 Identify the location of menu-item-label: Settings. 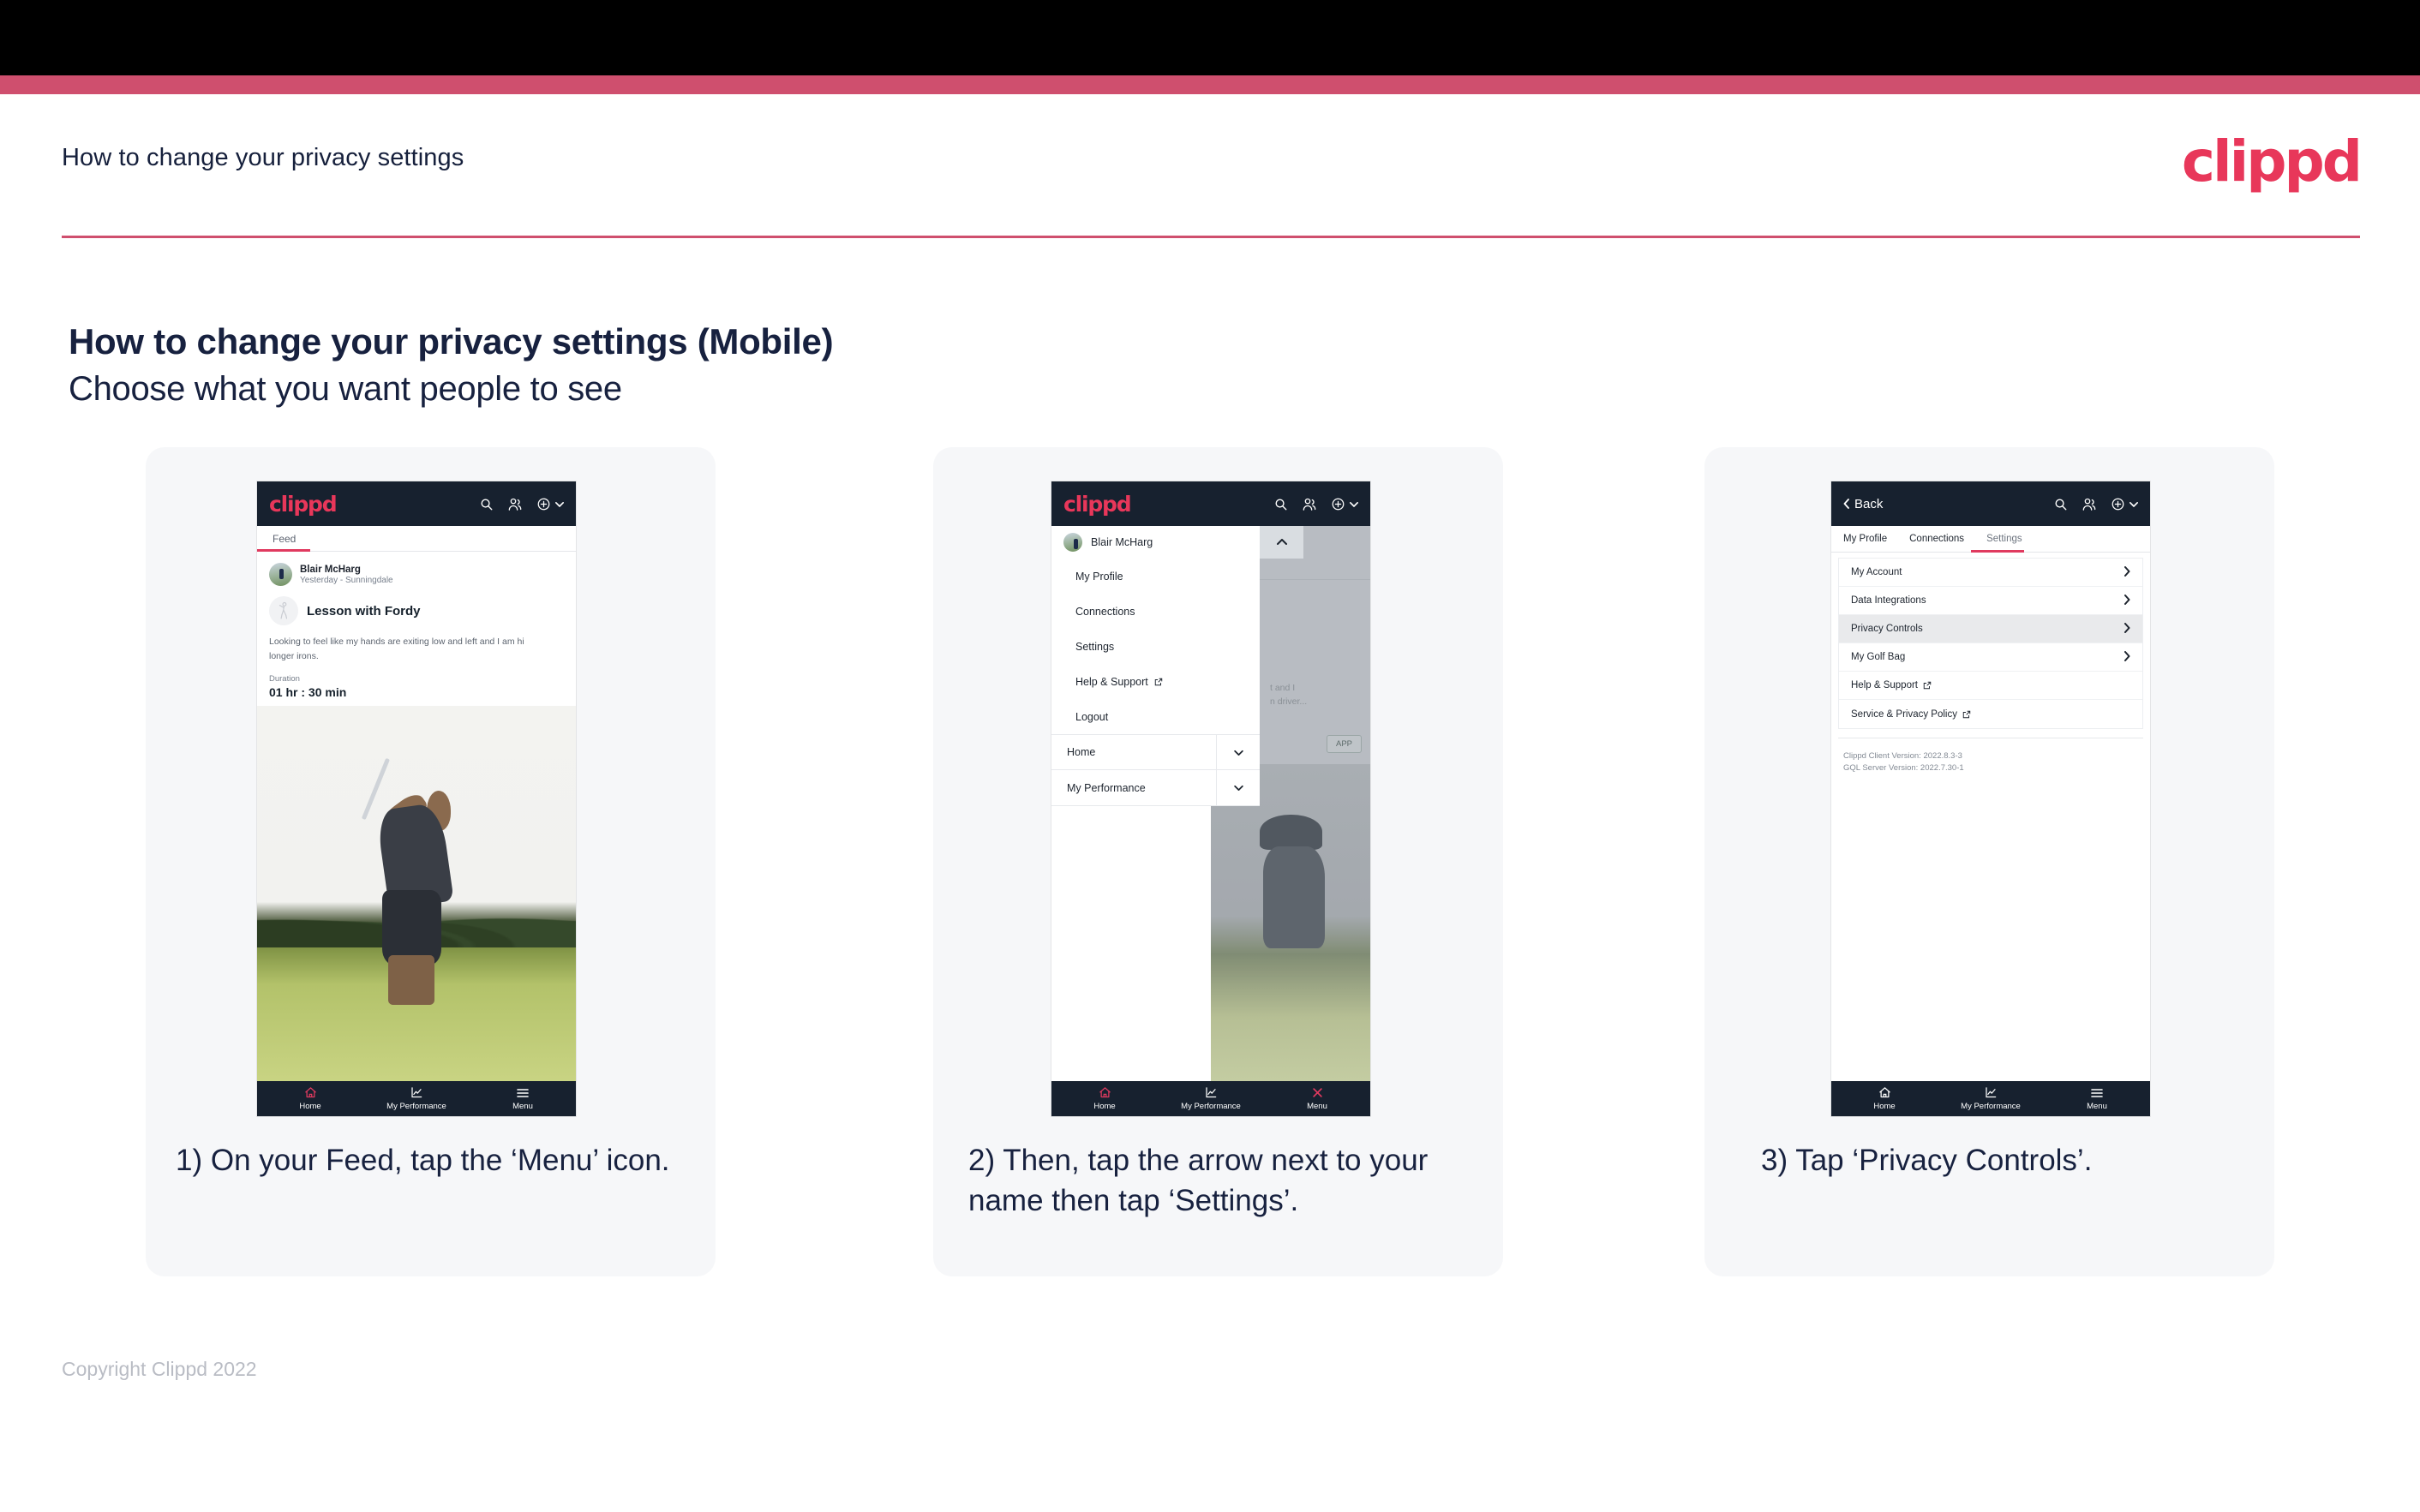
(1095, 647).